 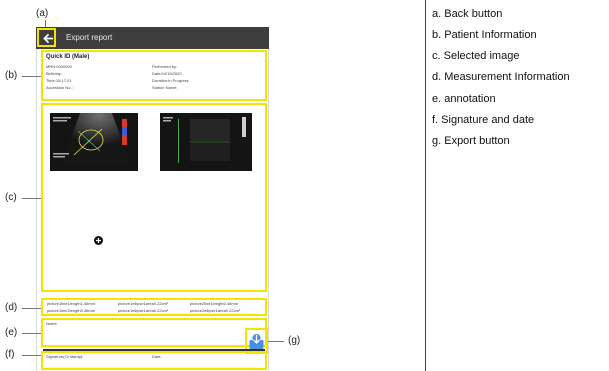 What do you see at coordinates (42, 13) in the screenshot?
I see `callout-a: (a)` at bounding box center [42, 13].